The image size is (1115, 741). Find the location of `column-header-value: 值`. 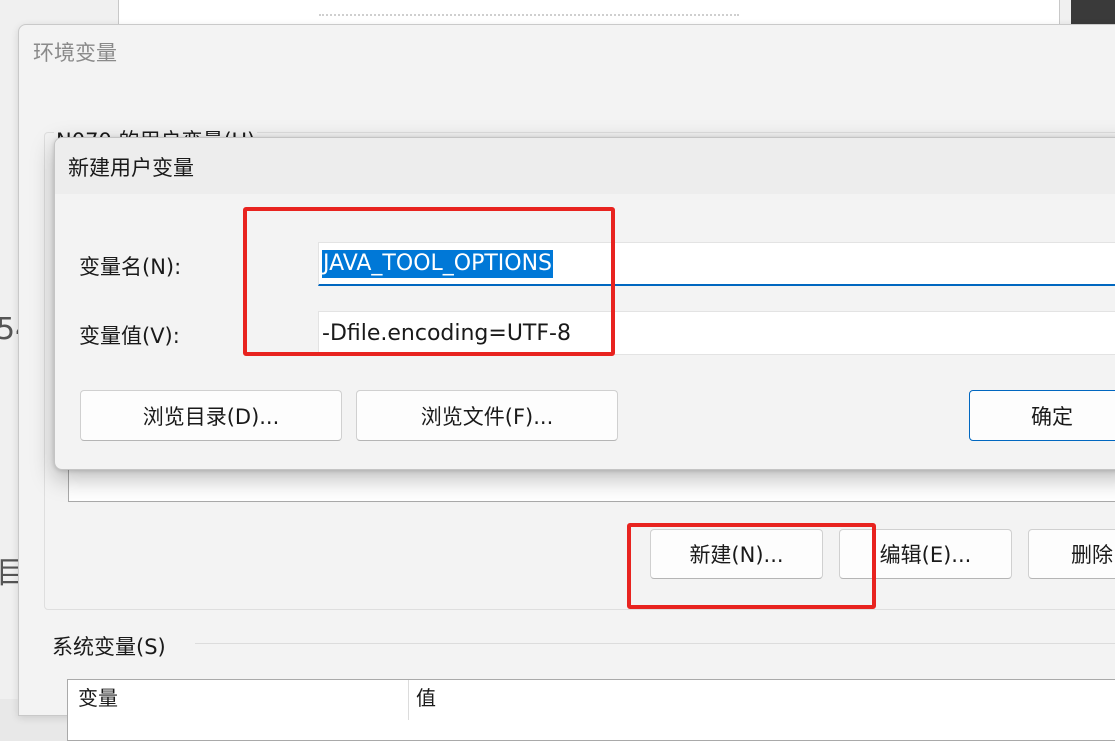

column-header-value: 值 is located at coordinates (426, 696).